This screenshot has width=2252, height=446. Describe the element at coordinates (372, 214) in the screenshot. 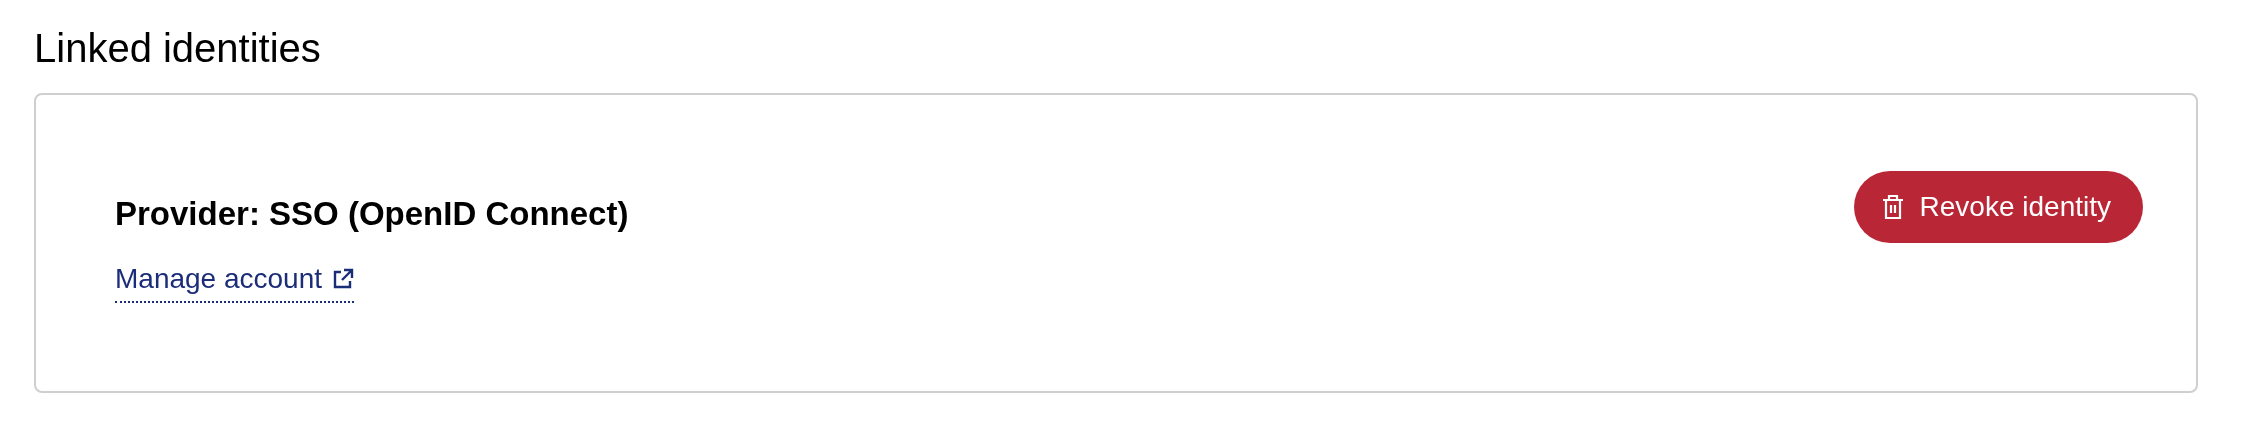

I see `provider-name: Provider: SSO (OpenID Connect)` at that location.